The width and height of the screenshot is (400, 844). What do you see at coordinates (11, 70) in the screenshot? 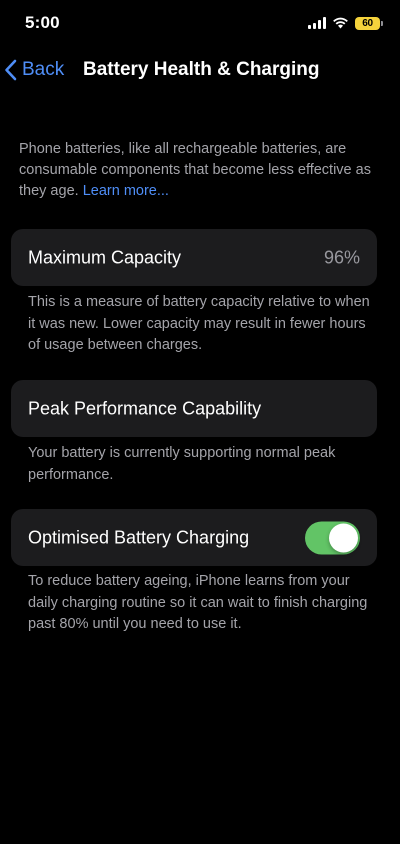
I see `chevron-left-icon` at bounding box center [11, 70].